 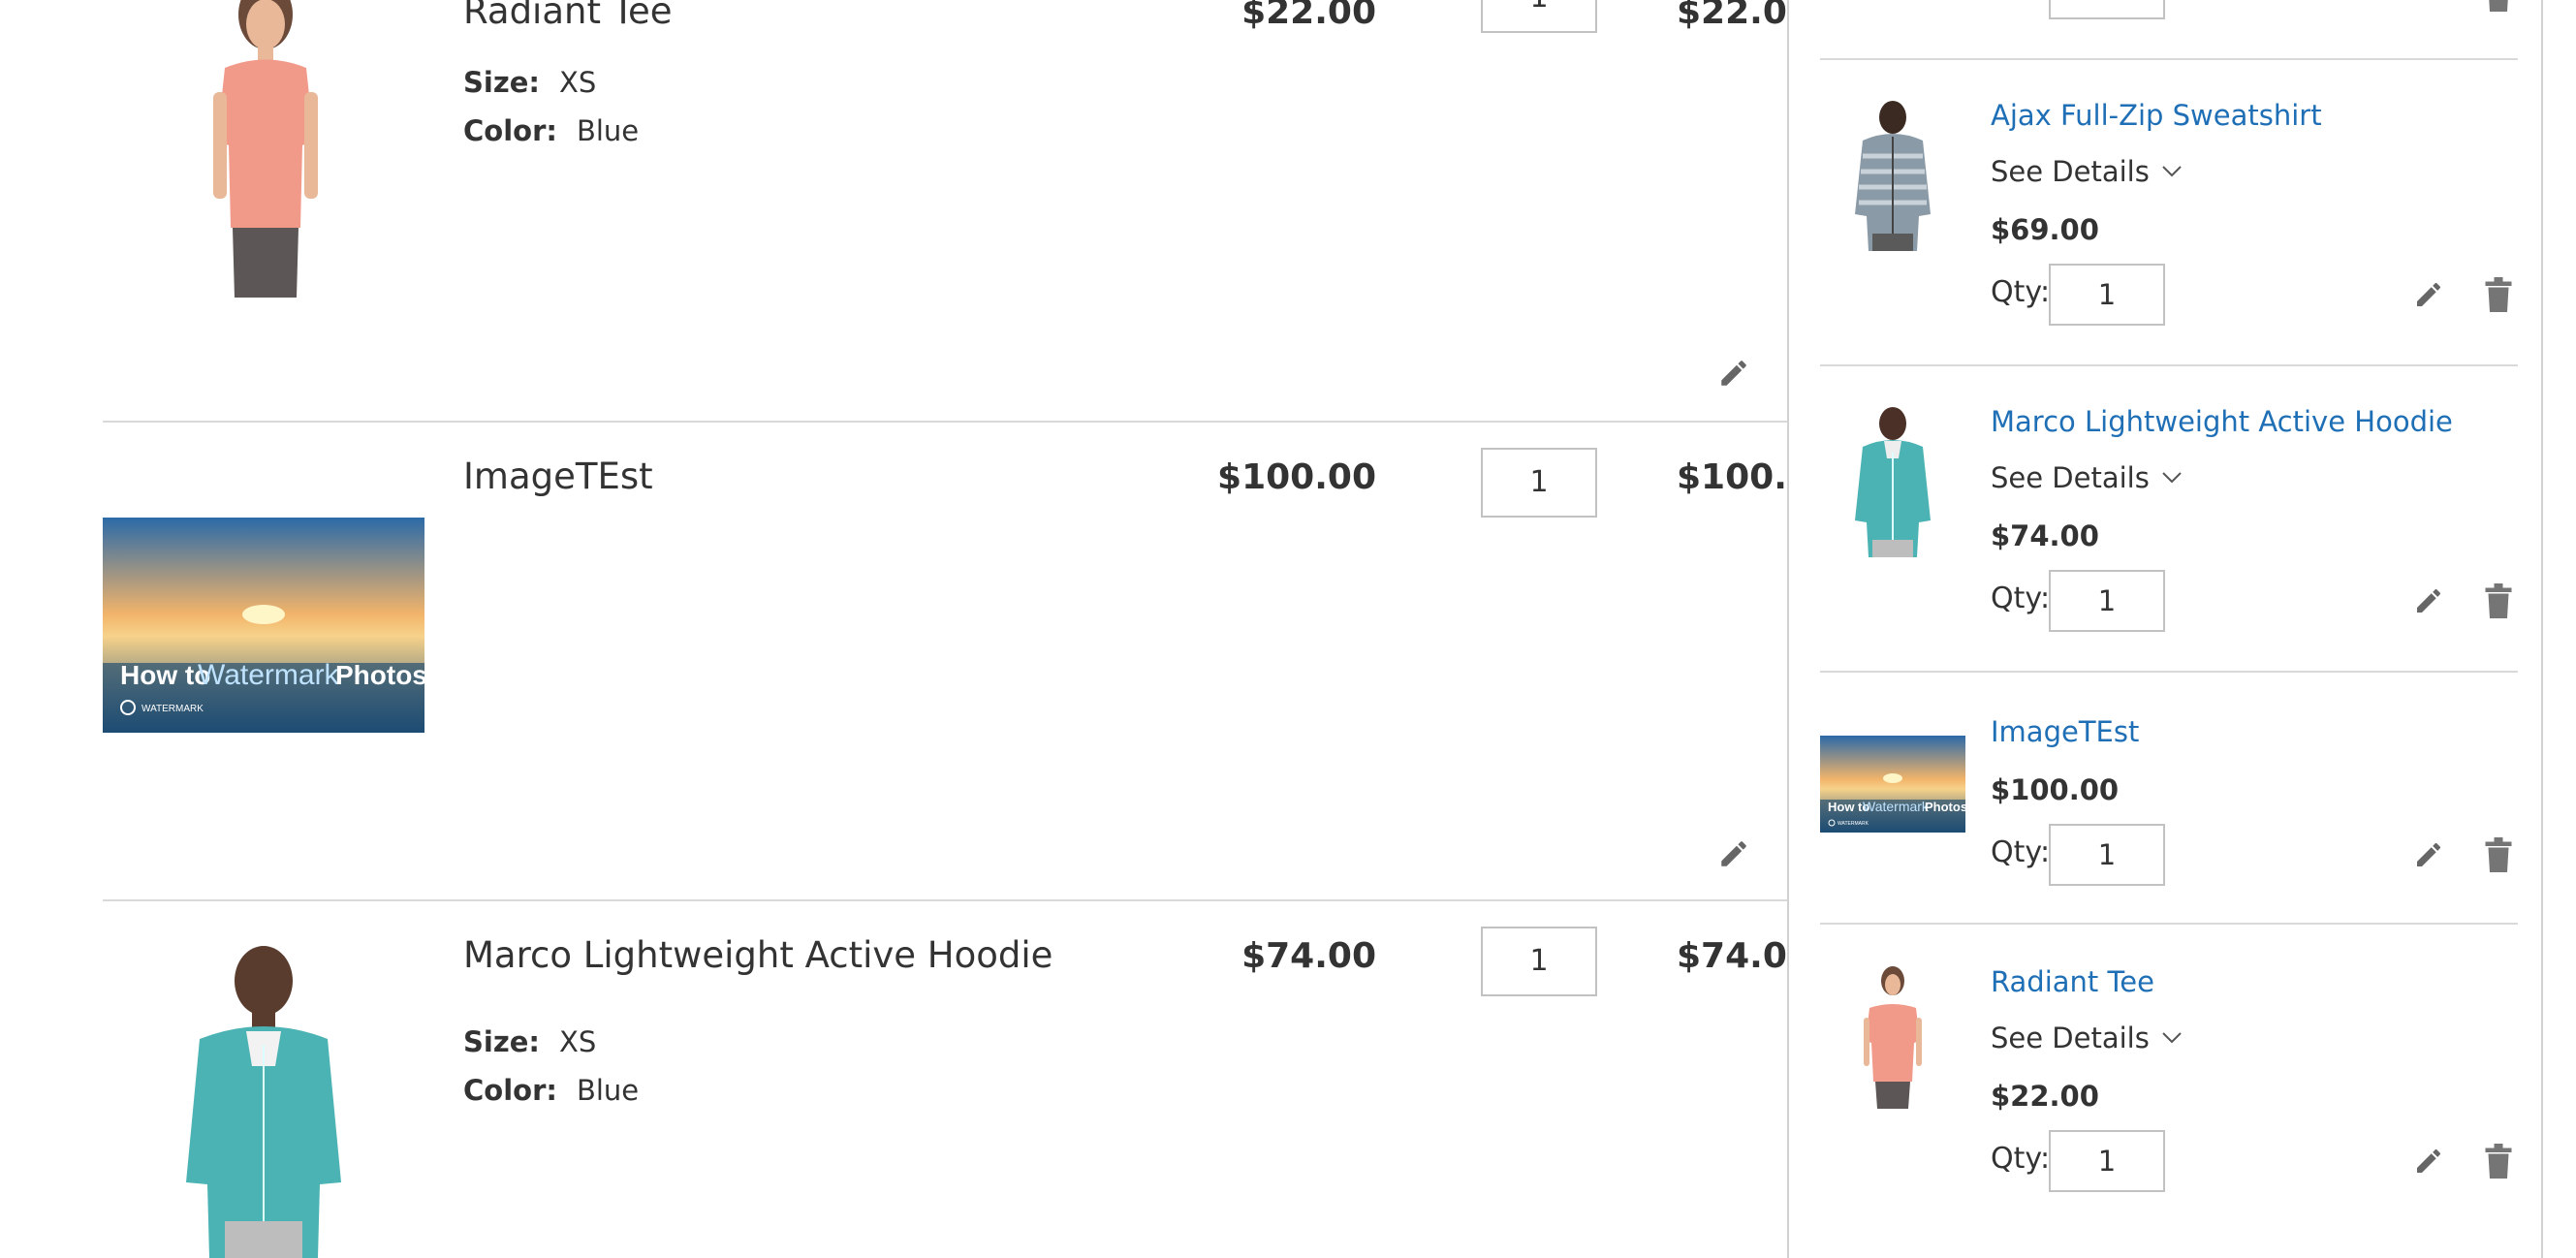 What do you see at coordinates (1296, 477) in the screenshot?
I see `product-price: $100.00` at bounding box center [1296, 477].